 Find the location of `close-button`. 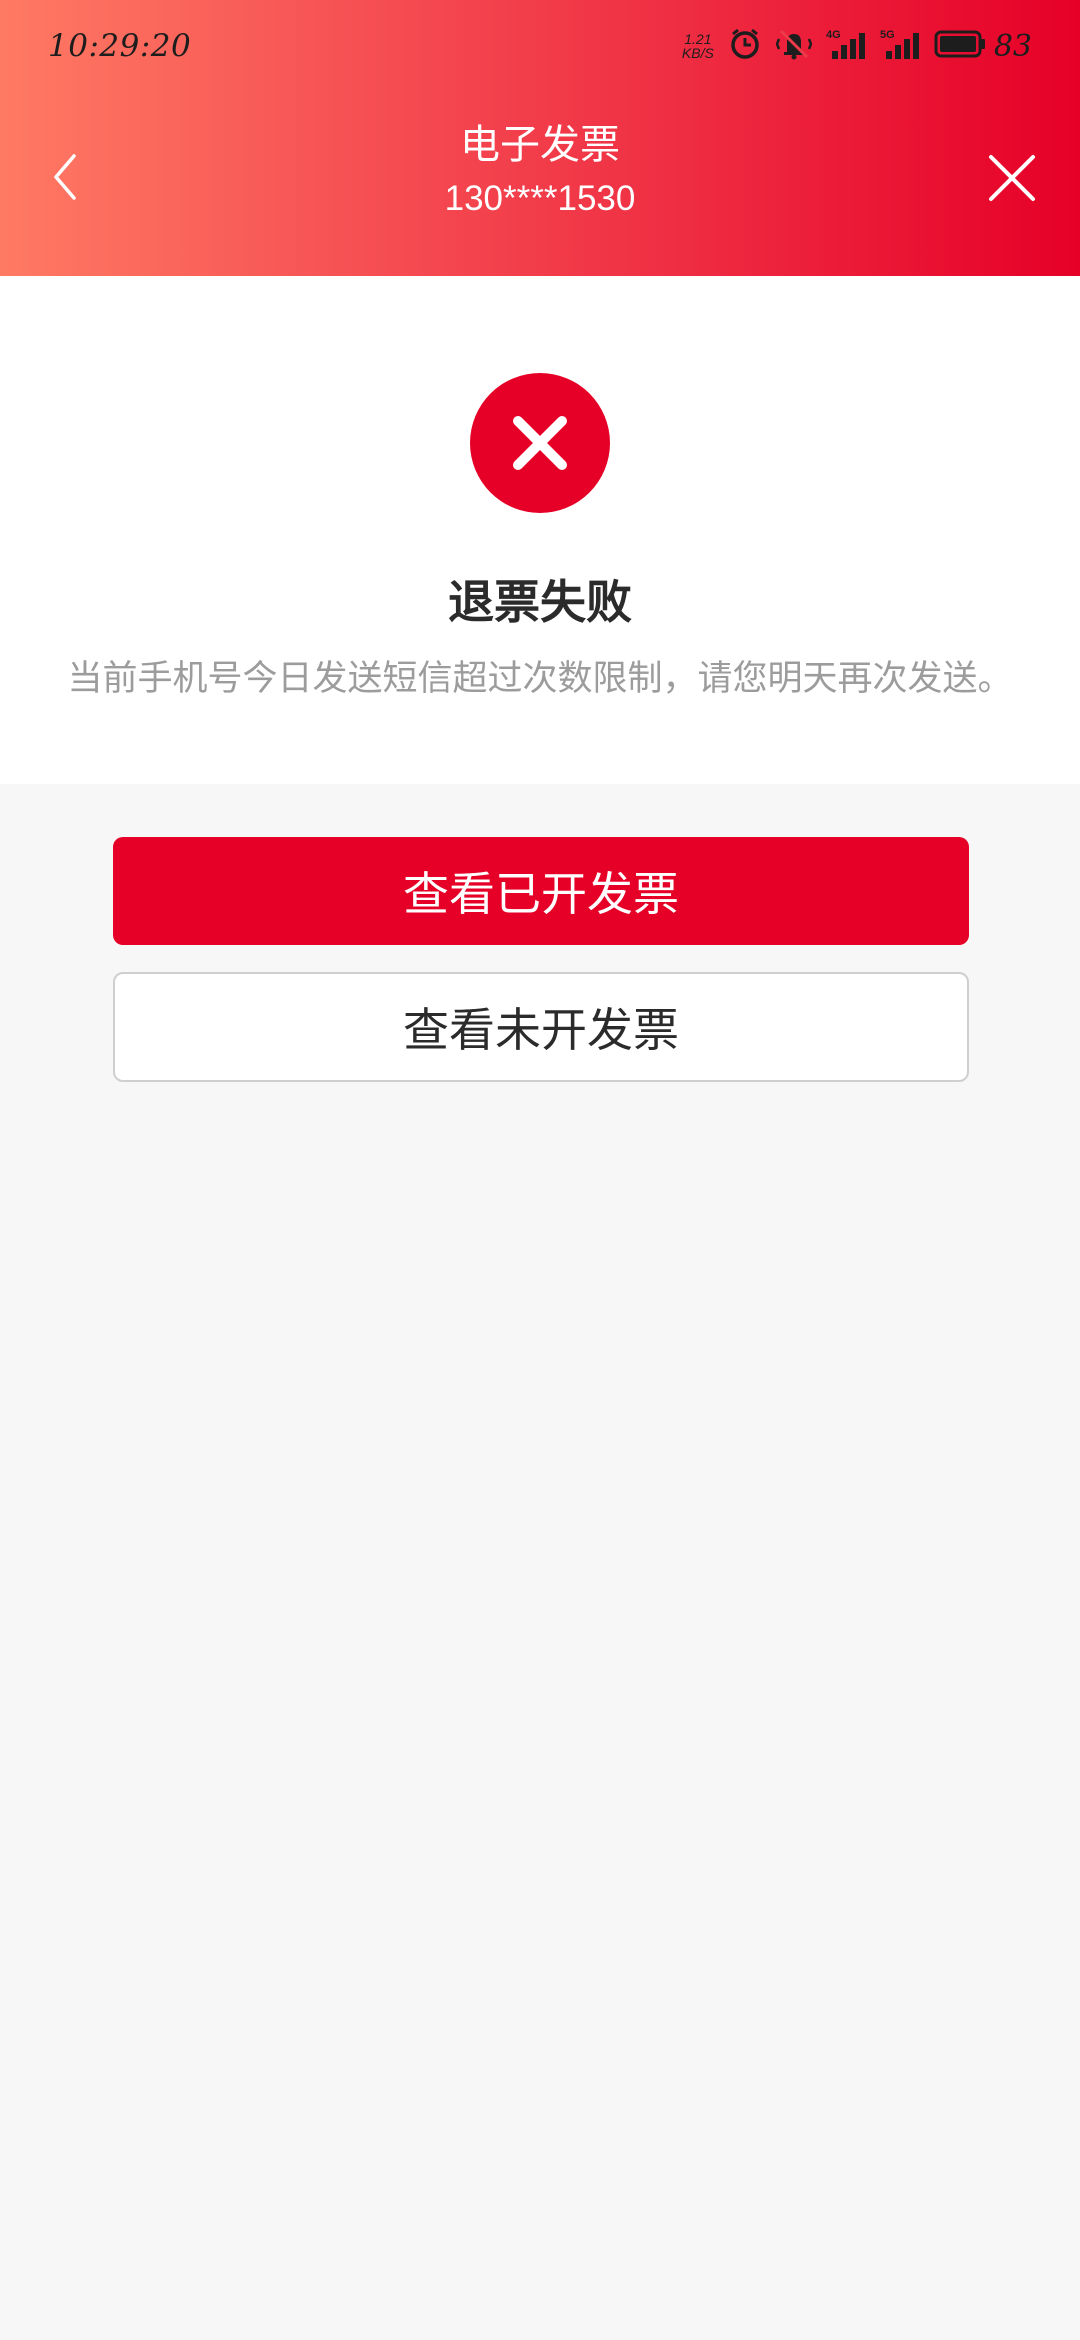

close-button is located at coordinates (1012, 180).